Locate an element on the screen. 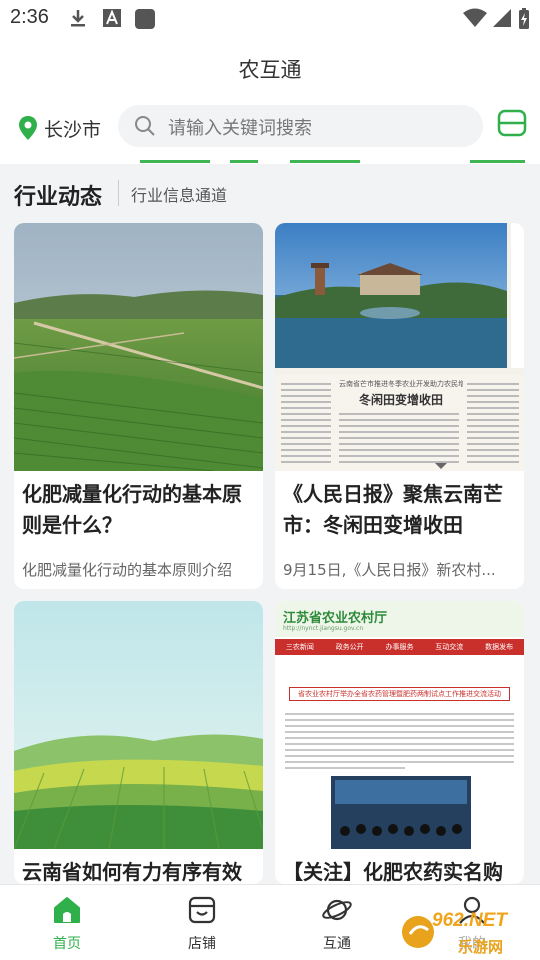  scan-icon is located at coordinates (512, 123).